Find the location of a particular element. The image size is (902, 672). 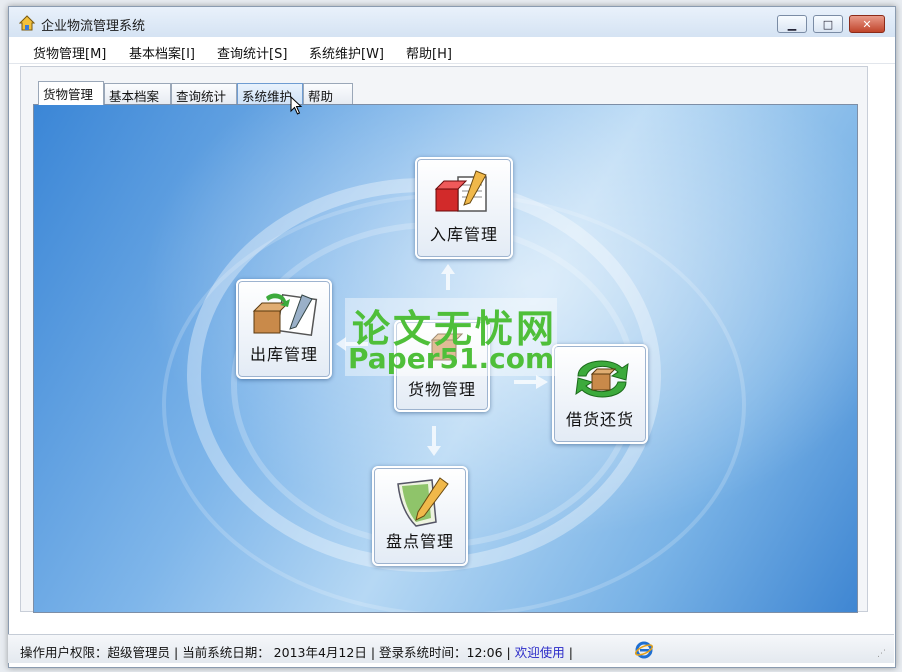

menu-archive: 基本档案[I] is located at coordinates (162, 52).